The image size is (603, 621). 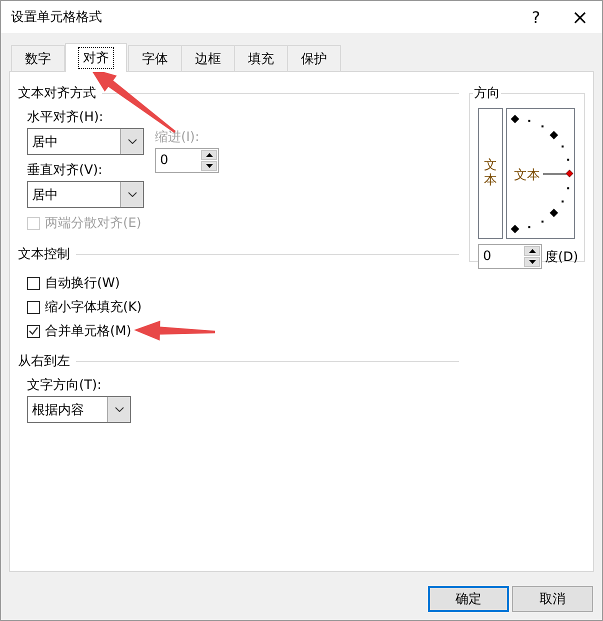 What do you see at coordinates (57, 17) in the screenshot?
I see `window-title: 设置单元格格式` at bounding box center [57, 17].